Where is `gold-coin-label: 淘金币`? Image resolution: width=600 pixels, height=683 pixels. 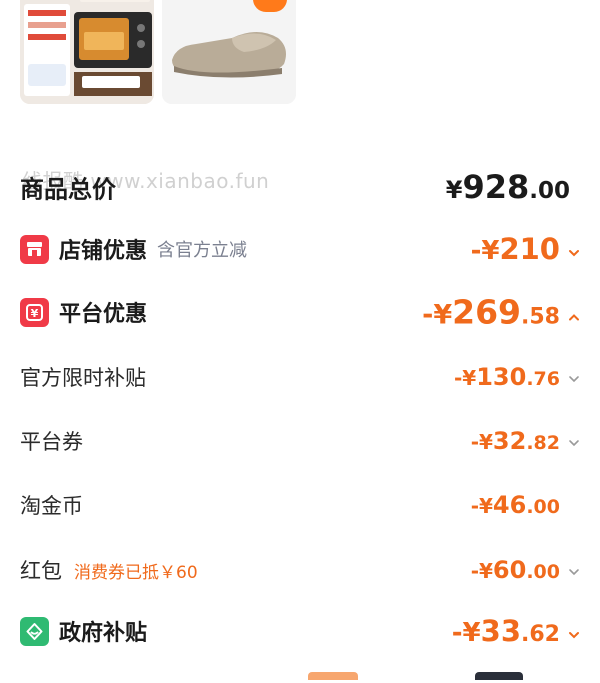
gold-coin-label: 淘金币 is located at coordinates (51, 506).